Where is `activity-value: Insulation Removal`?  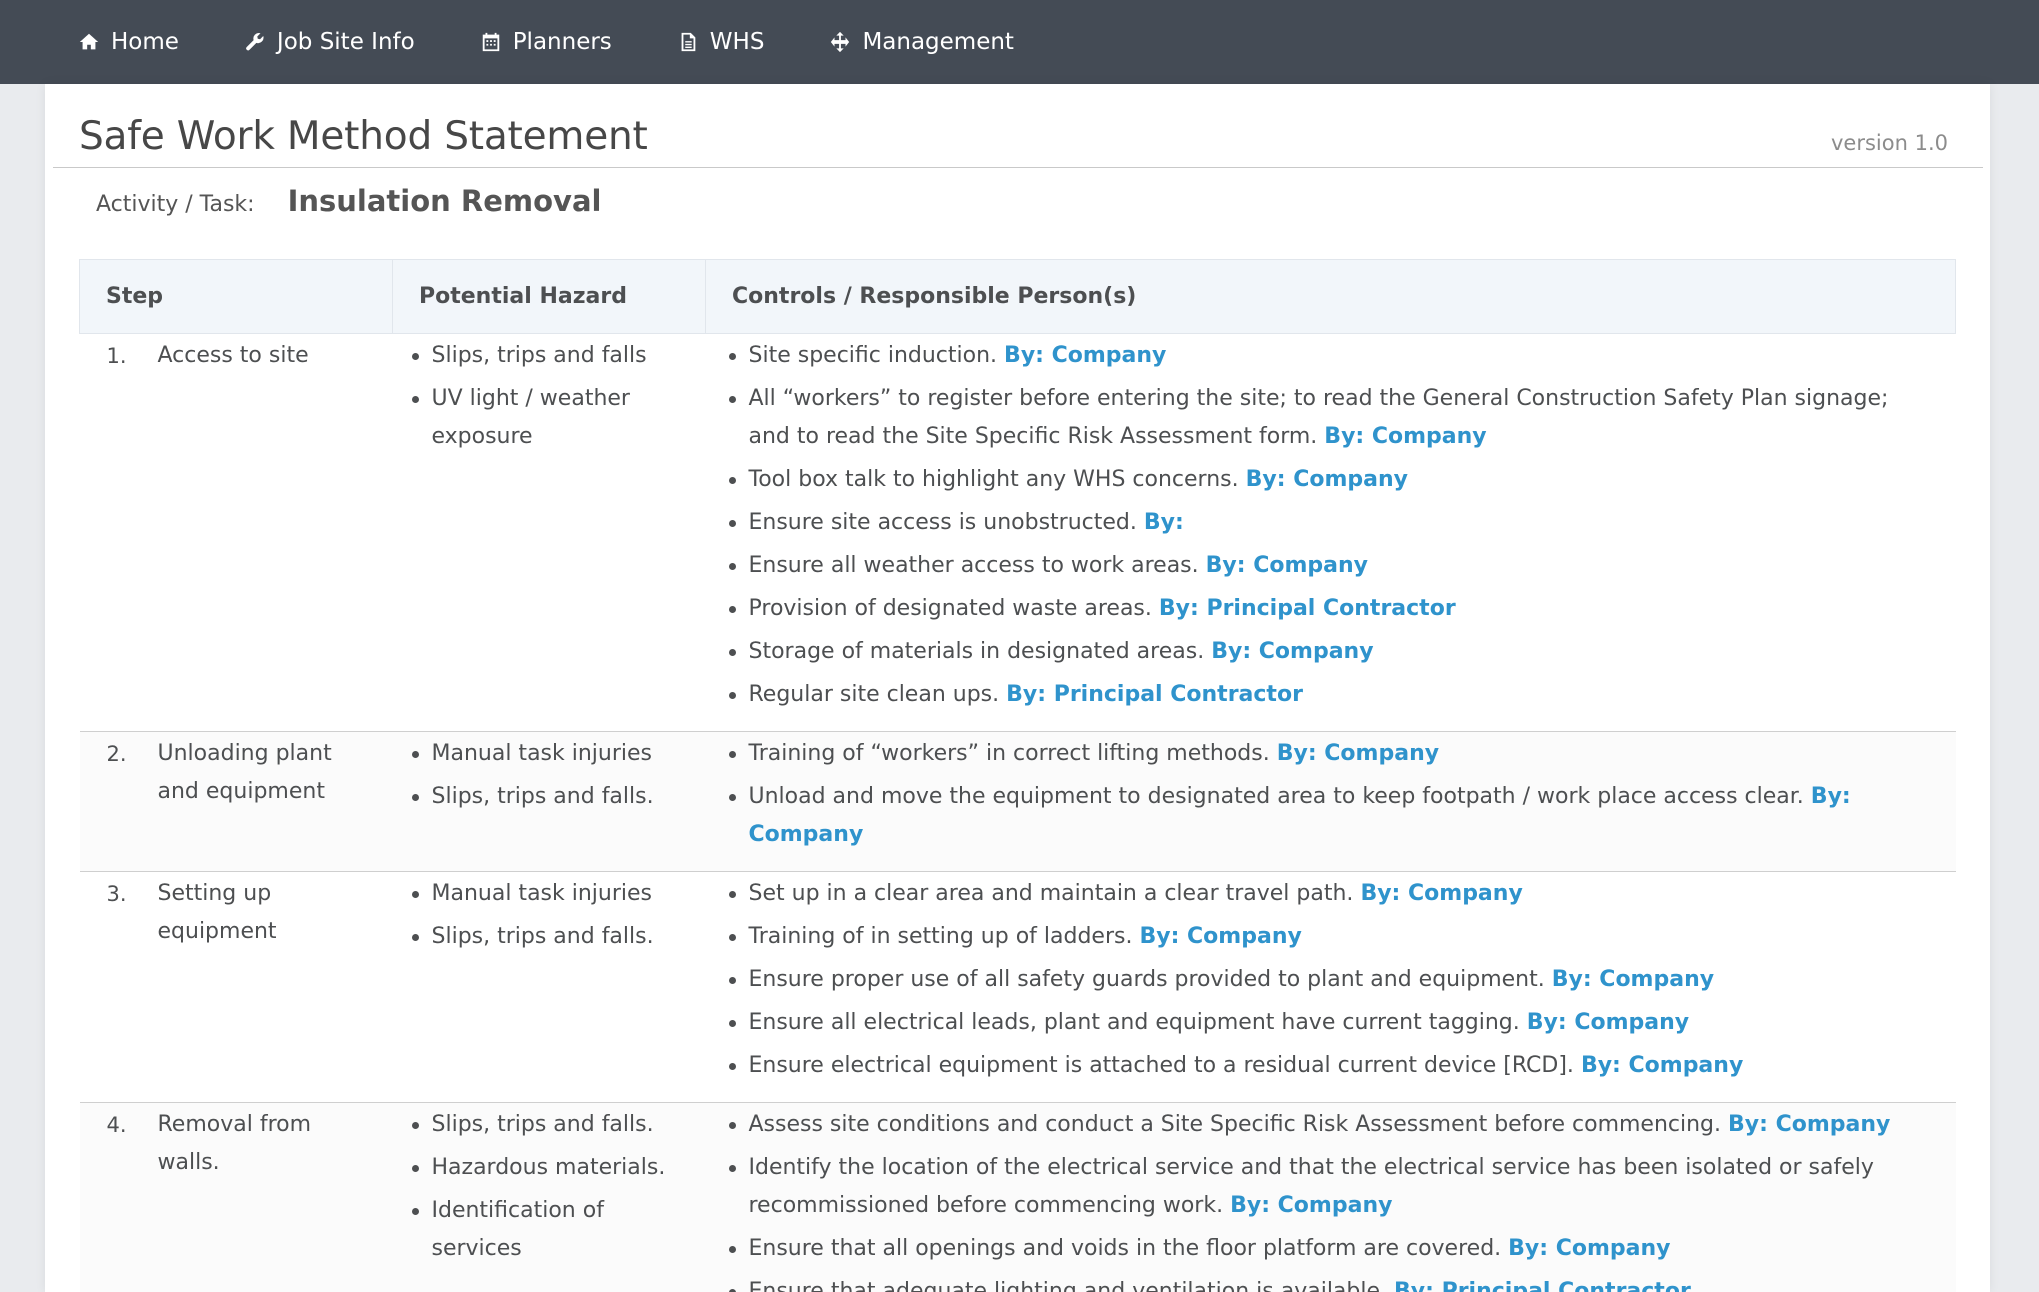
activity-value: Insulation Removal is located at coordinates (444, 201).